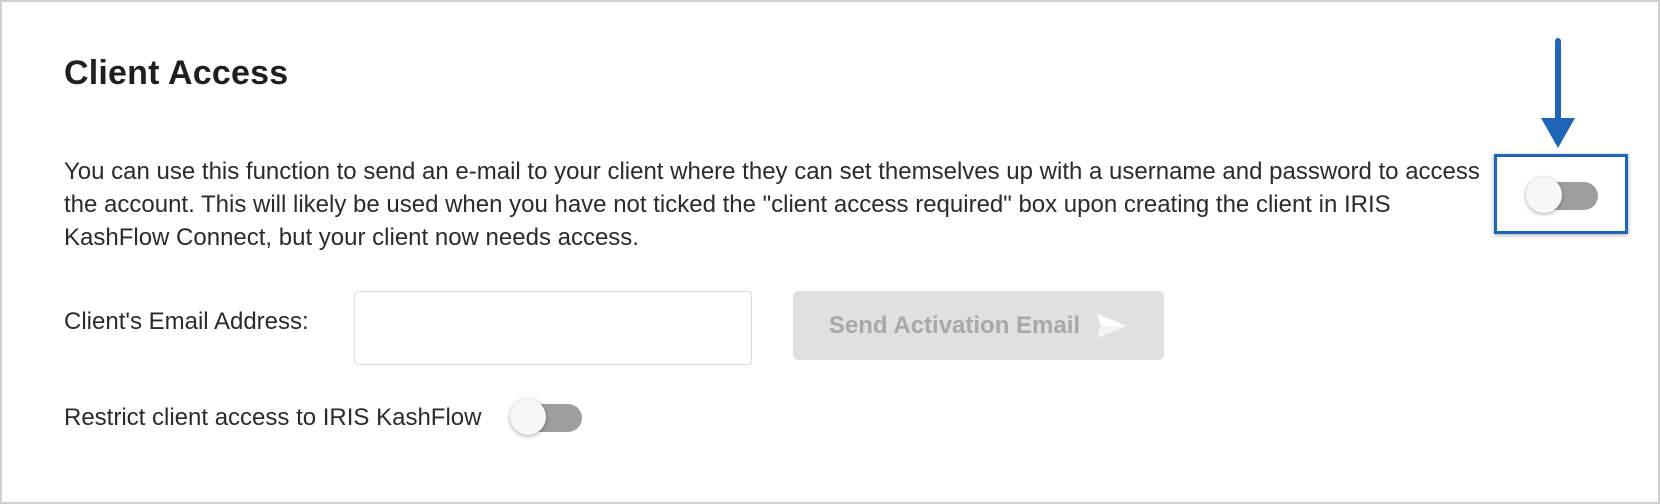 This screenshot has height=504, width=1660. What do you see at coordinates (186, 321) in the screenshot?
I see `email-label: Client's Email Address:` at bounding box center [186, 321].